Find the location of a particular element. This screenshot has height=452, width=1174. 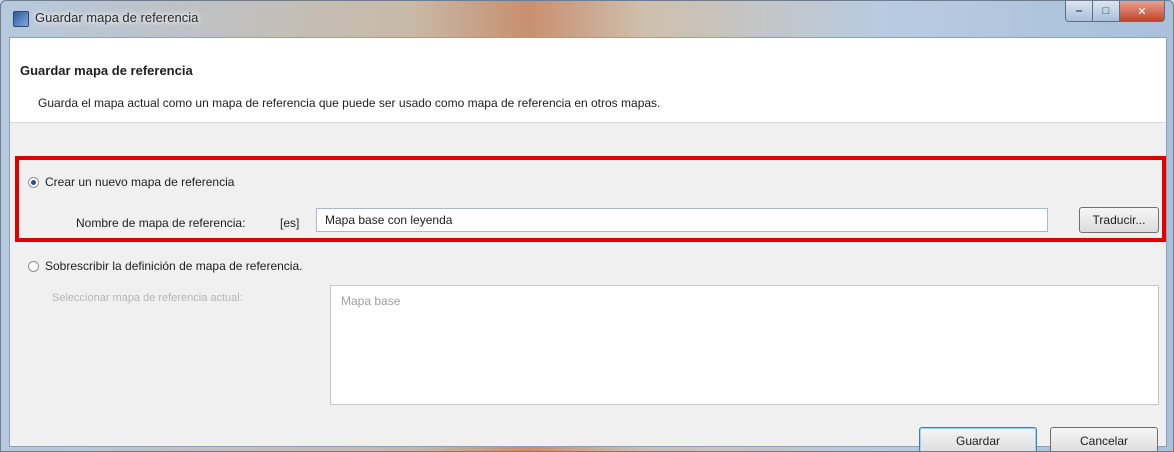

save-button: Guardar is located at coordinates (978, 439).